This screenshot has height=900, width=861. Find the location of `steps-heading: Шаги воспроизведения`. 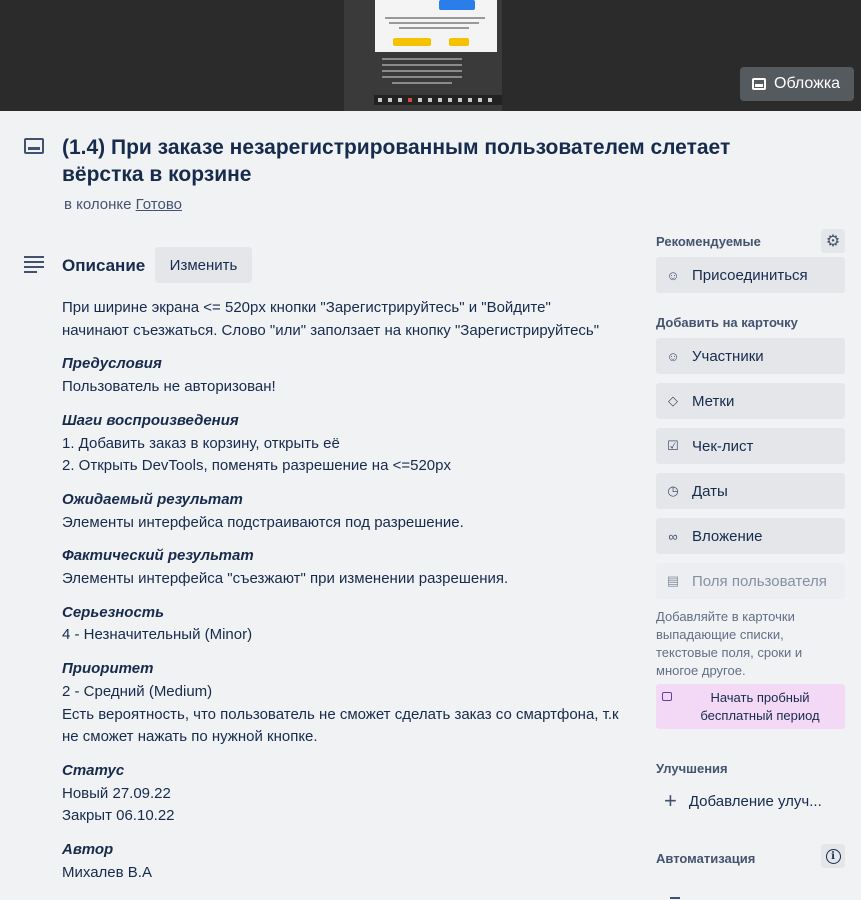

steps-heading: Шаги воспроизведения is located at coordinates (150, 420).